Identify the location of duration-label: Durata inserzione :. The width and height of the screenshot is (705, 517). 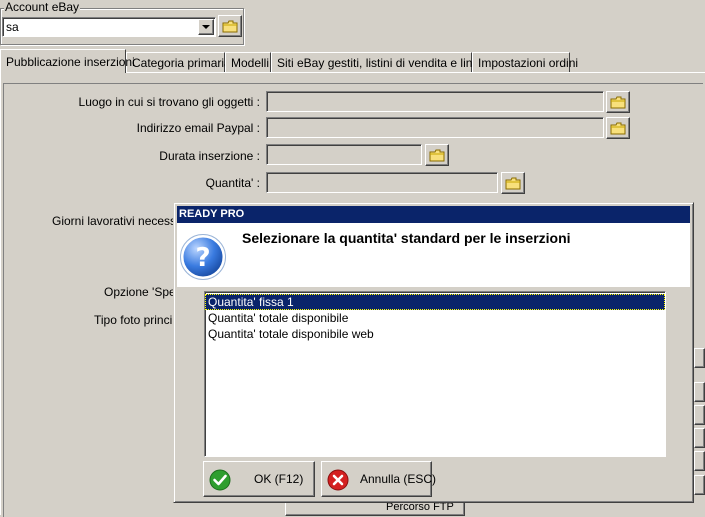
(209, 156).